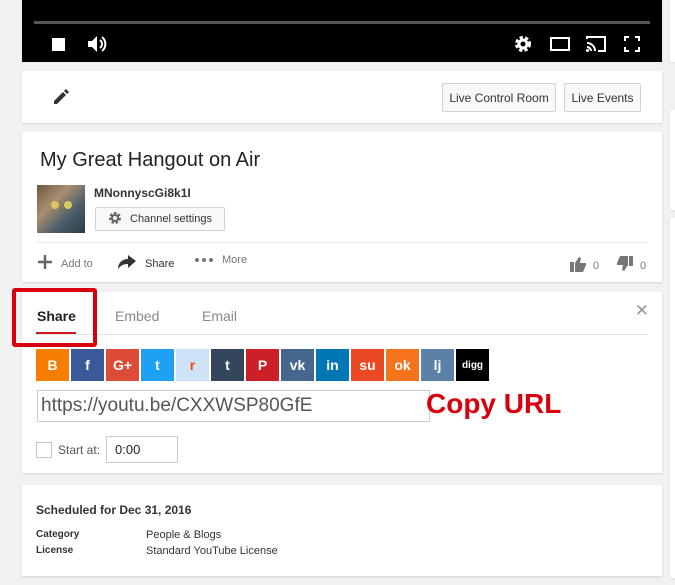 Image resolution: width=675 pixels, height=585 pixels. Describe the element at coordinates (220, 260) in the screenshot. I see `more-button: More` at that location.